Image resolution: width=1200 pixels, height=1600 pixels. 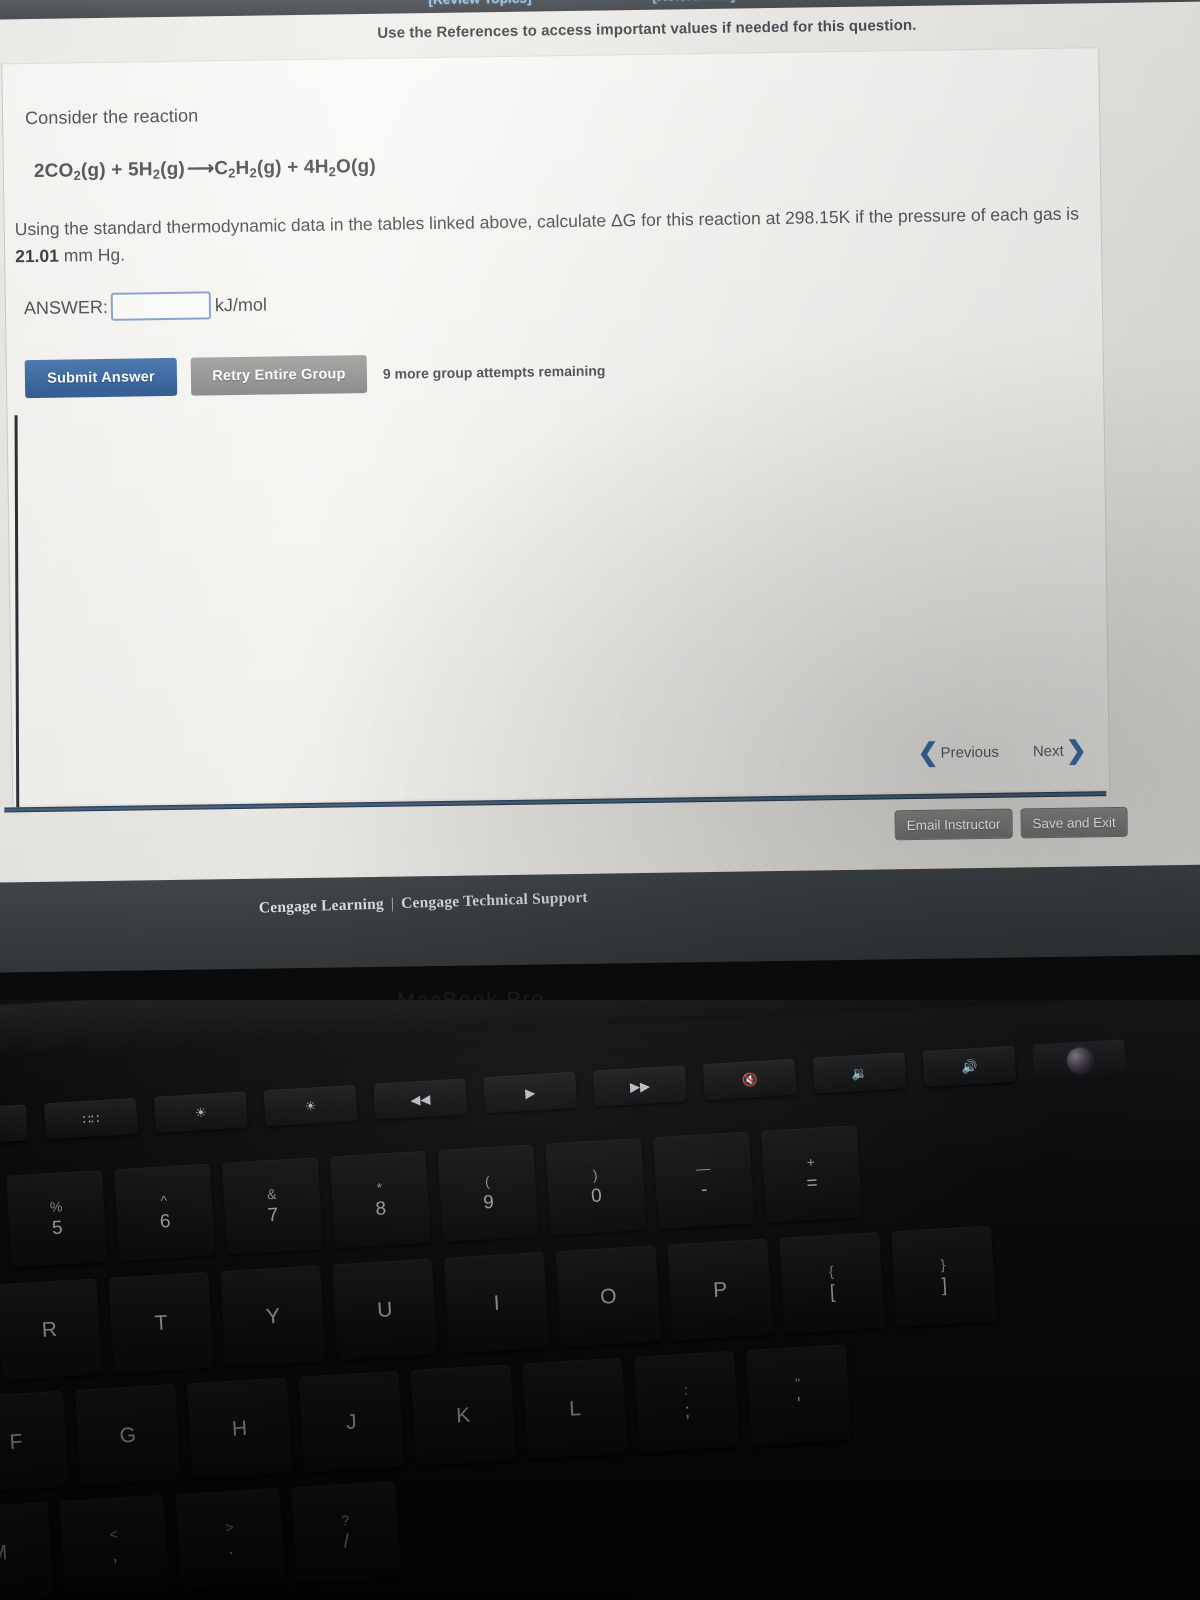 What do you see at coordinates (172, 169) in the screenshot?
I see `equation-reactant-b-state: (g)` at bounding box center [172, 169].